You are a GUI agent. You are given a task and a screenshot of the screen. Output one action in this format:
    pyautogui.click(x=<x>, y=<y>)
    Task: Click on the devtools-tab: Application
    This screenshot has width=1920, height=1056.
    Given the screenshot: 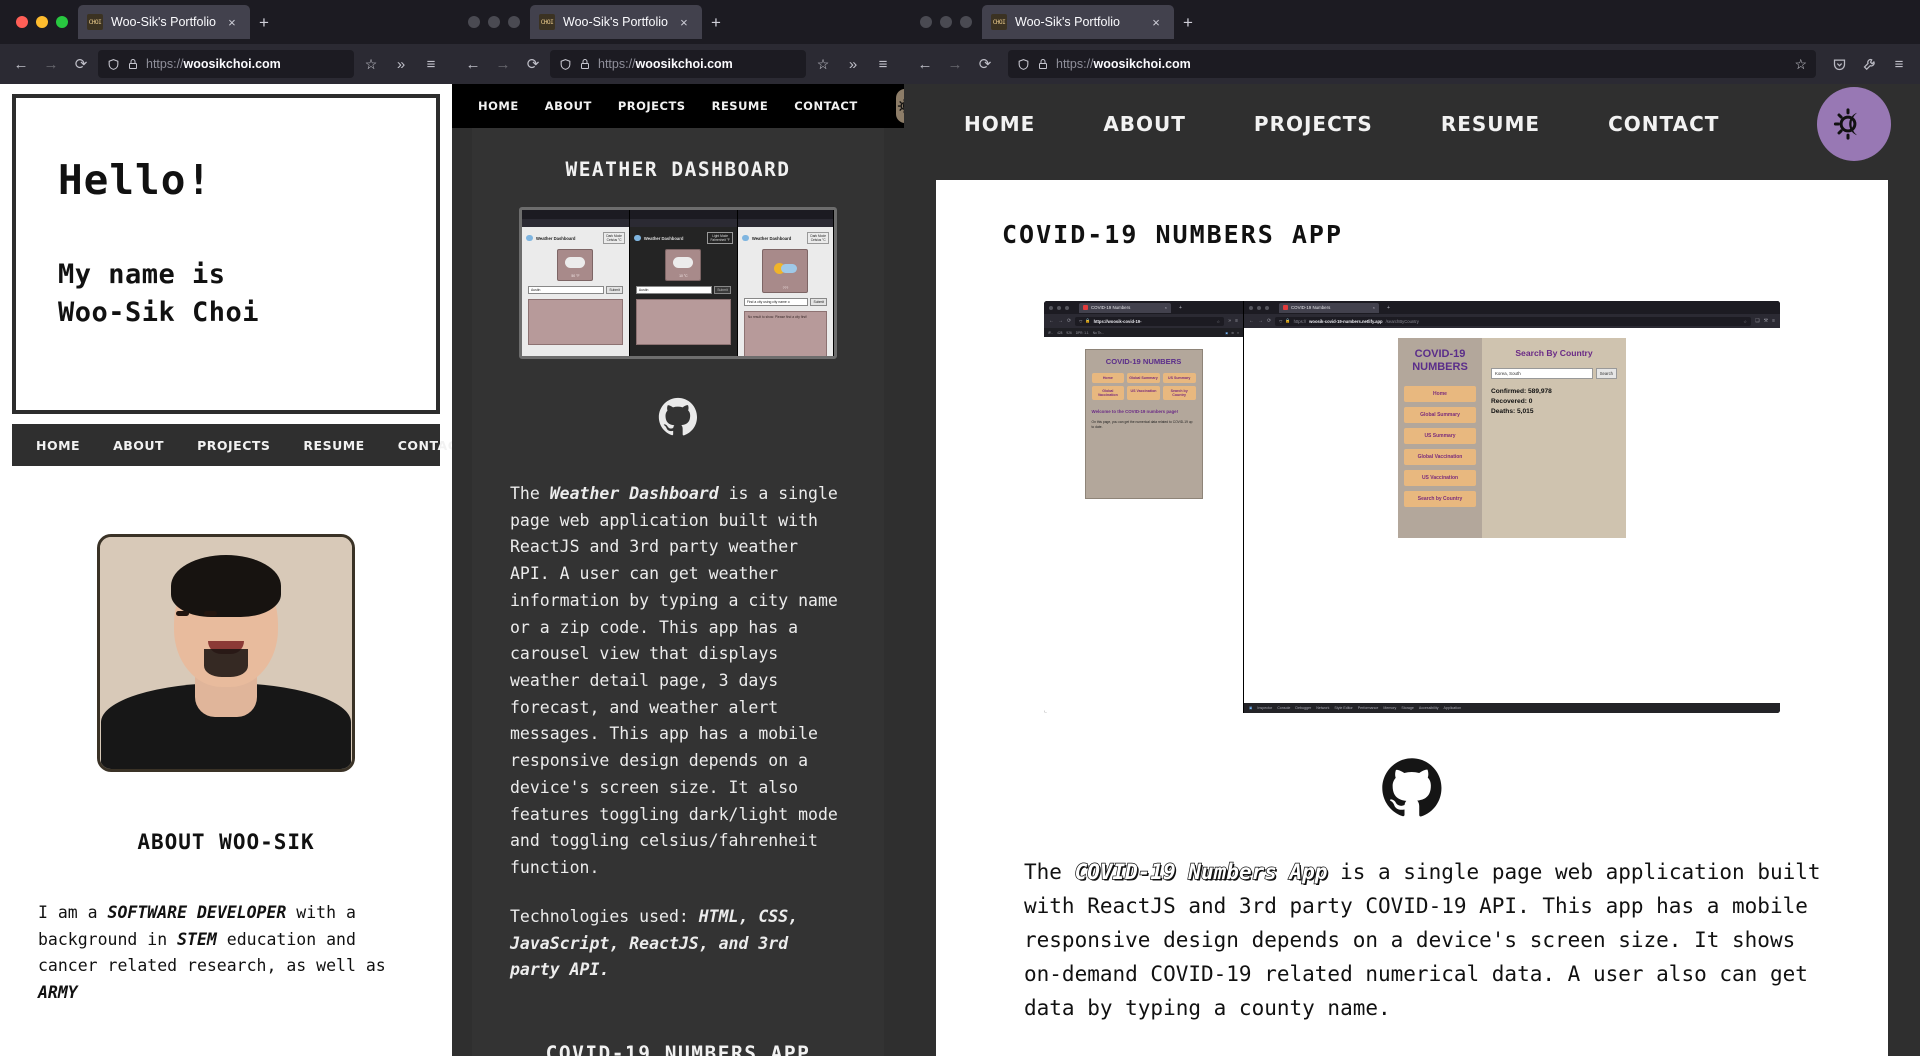 What is the action you would take?
    pyautogui.click(x=1453, y=708)
    